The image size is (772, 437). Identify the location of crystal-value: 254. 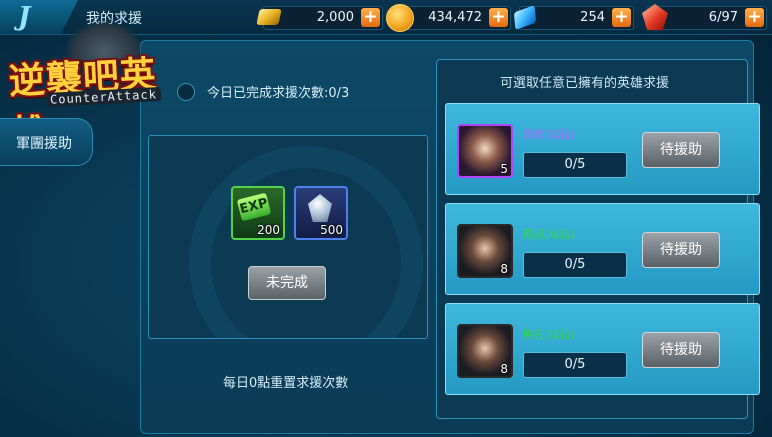
(592, 17).